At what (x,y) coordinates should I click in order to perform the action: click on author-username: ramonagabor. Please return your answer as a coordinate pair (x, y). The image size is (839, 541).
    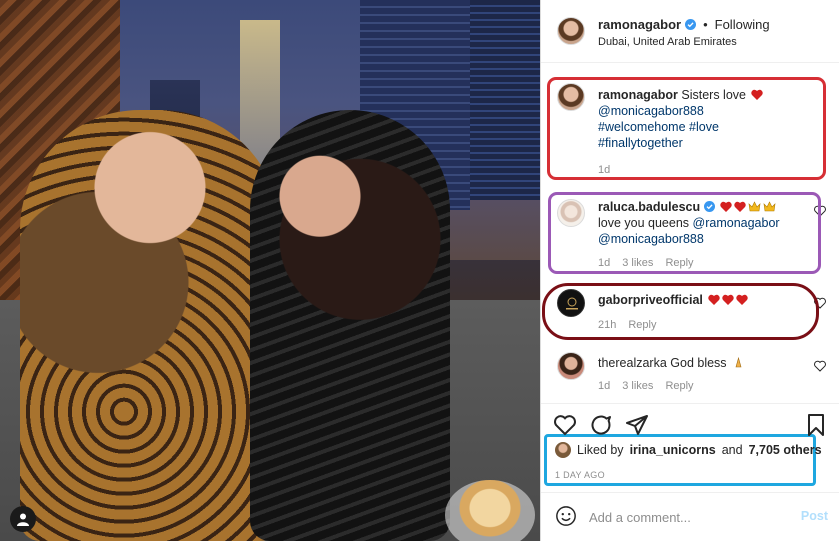
    Looking at the image, I should click on (639, 24).